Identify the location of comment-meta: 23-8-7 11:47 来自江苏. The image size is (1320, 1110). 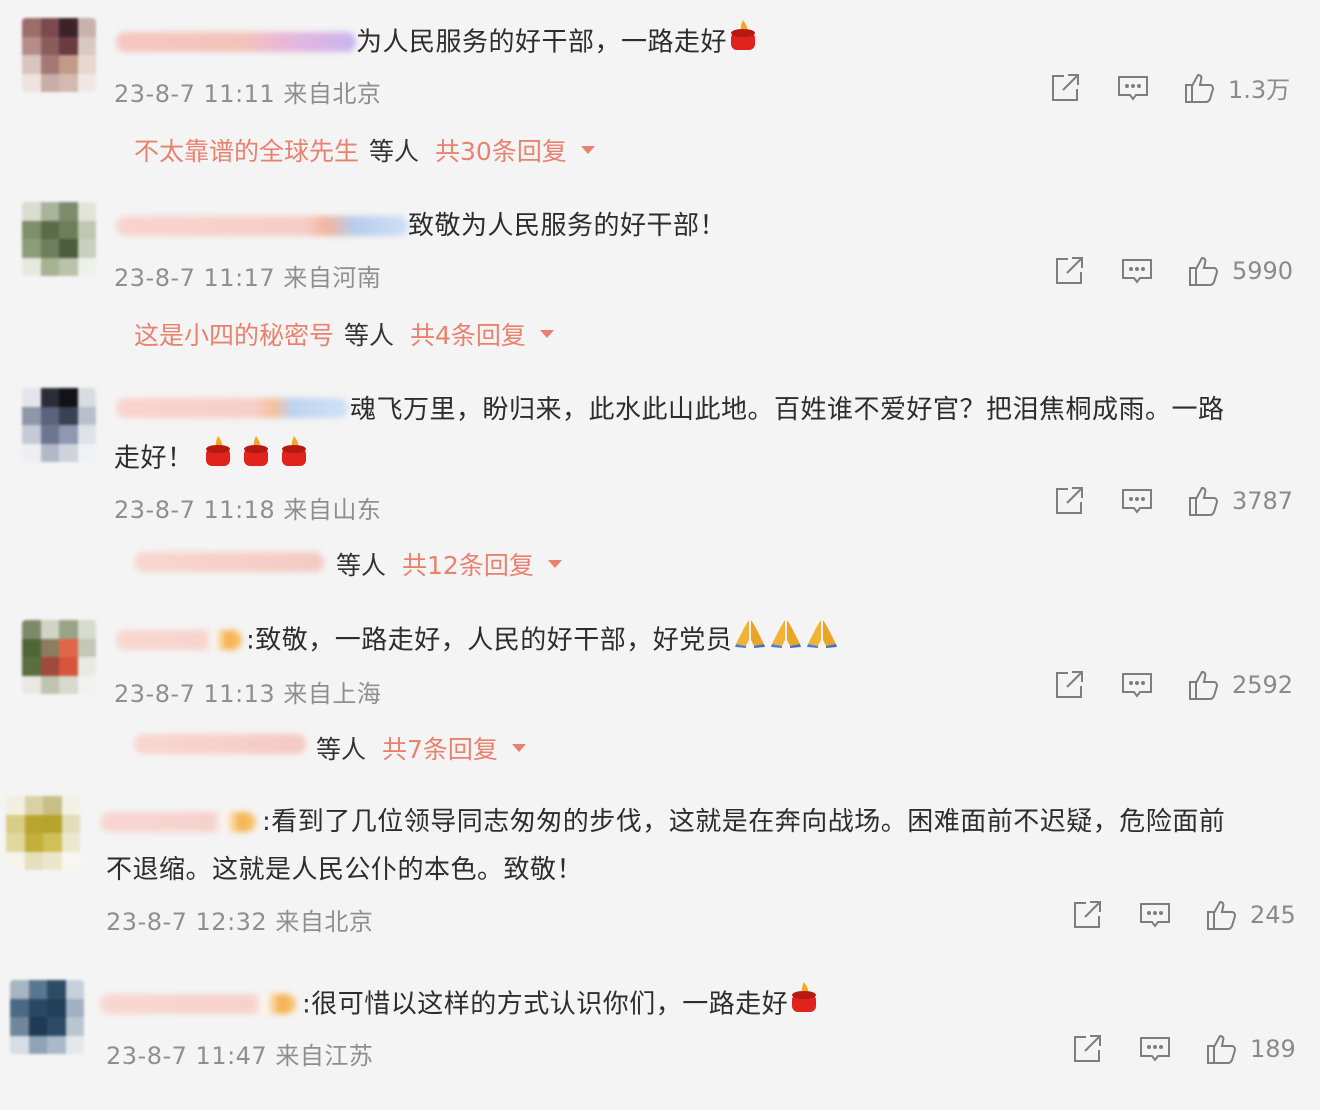
(240, 1056).